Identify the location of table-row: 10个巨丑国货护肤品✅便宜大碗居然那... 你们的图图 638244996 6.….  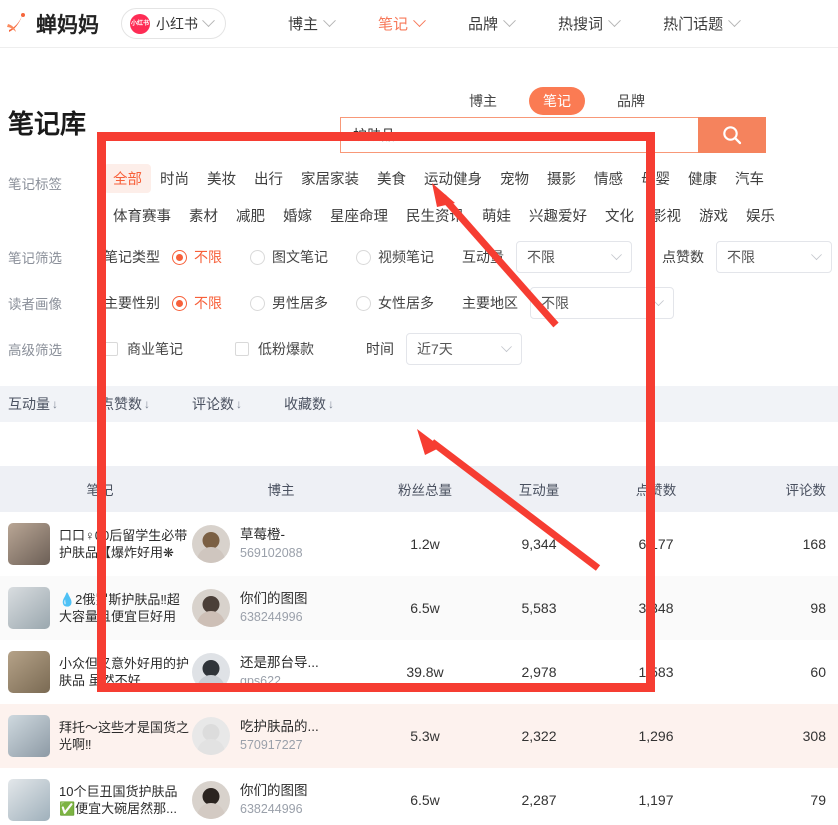
(419, 796).